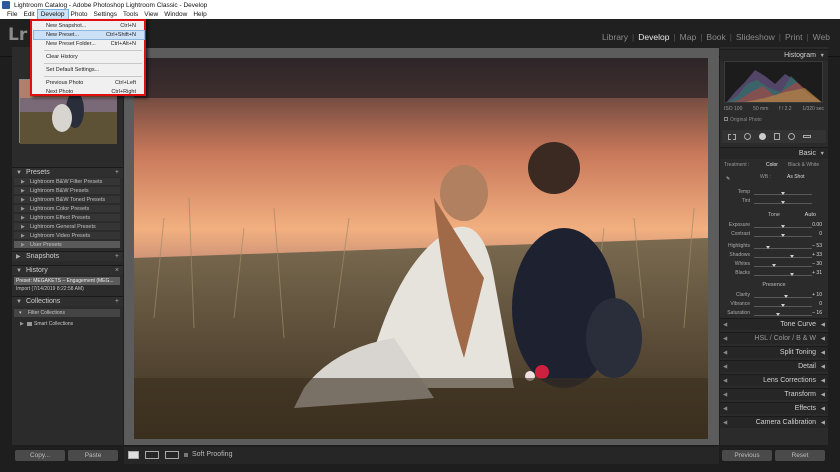 This screenshot has width=840, height=472. What do you see at coordinates (803, 165) in the screenshot?
I see `treatment-bw: Black & White` at bounding box center [803, 165].